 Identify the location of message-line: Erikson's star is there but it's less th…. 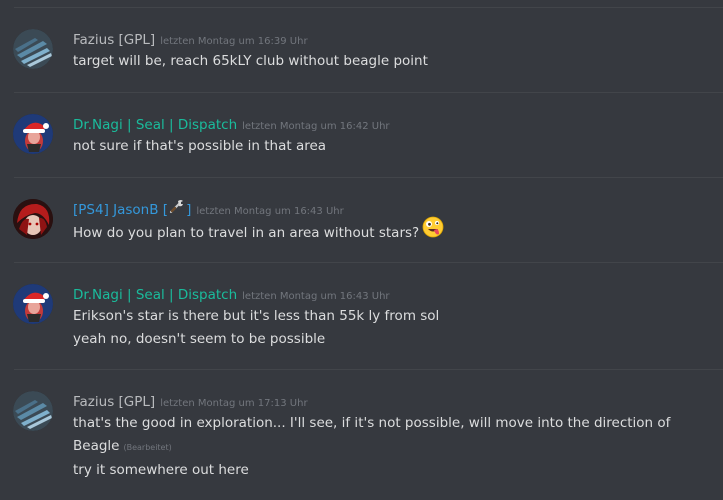
(256, 316).